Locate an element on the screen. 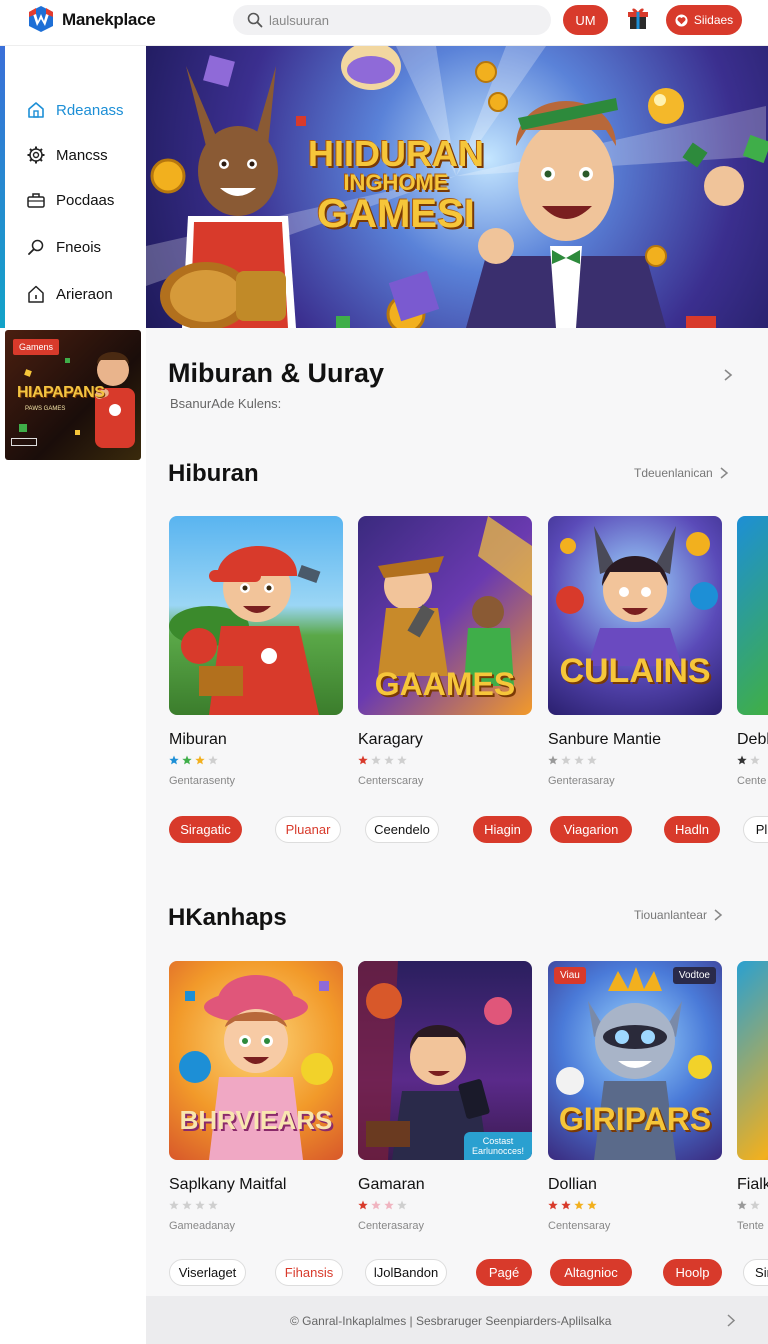 Image resolution: width=768 pixels, height=1344 pixels. sidebar-item-pocdaas: Pocdaas is located at coordinates (70, 200).